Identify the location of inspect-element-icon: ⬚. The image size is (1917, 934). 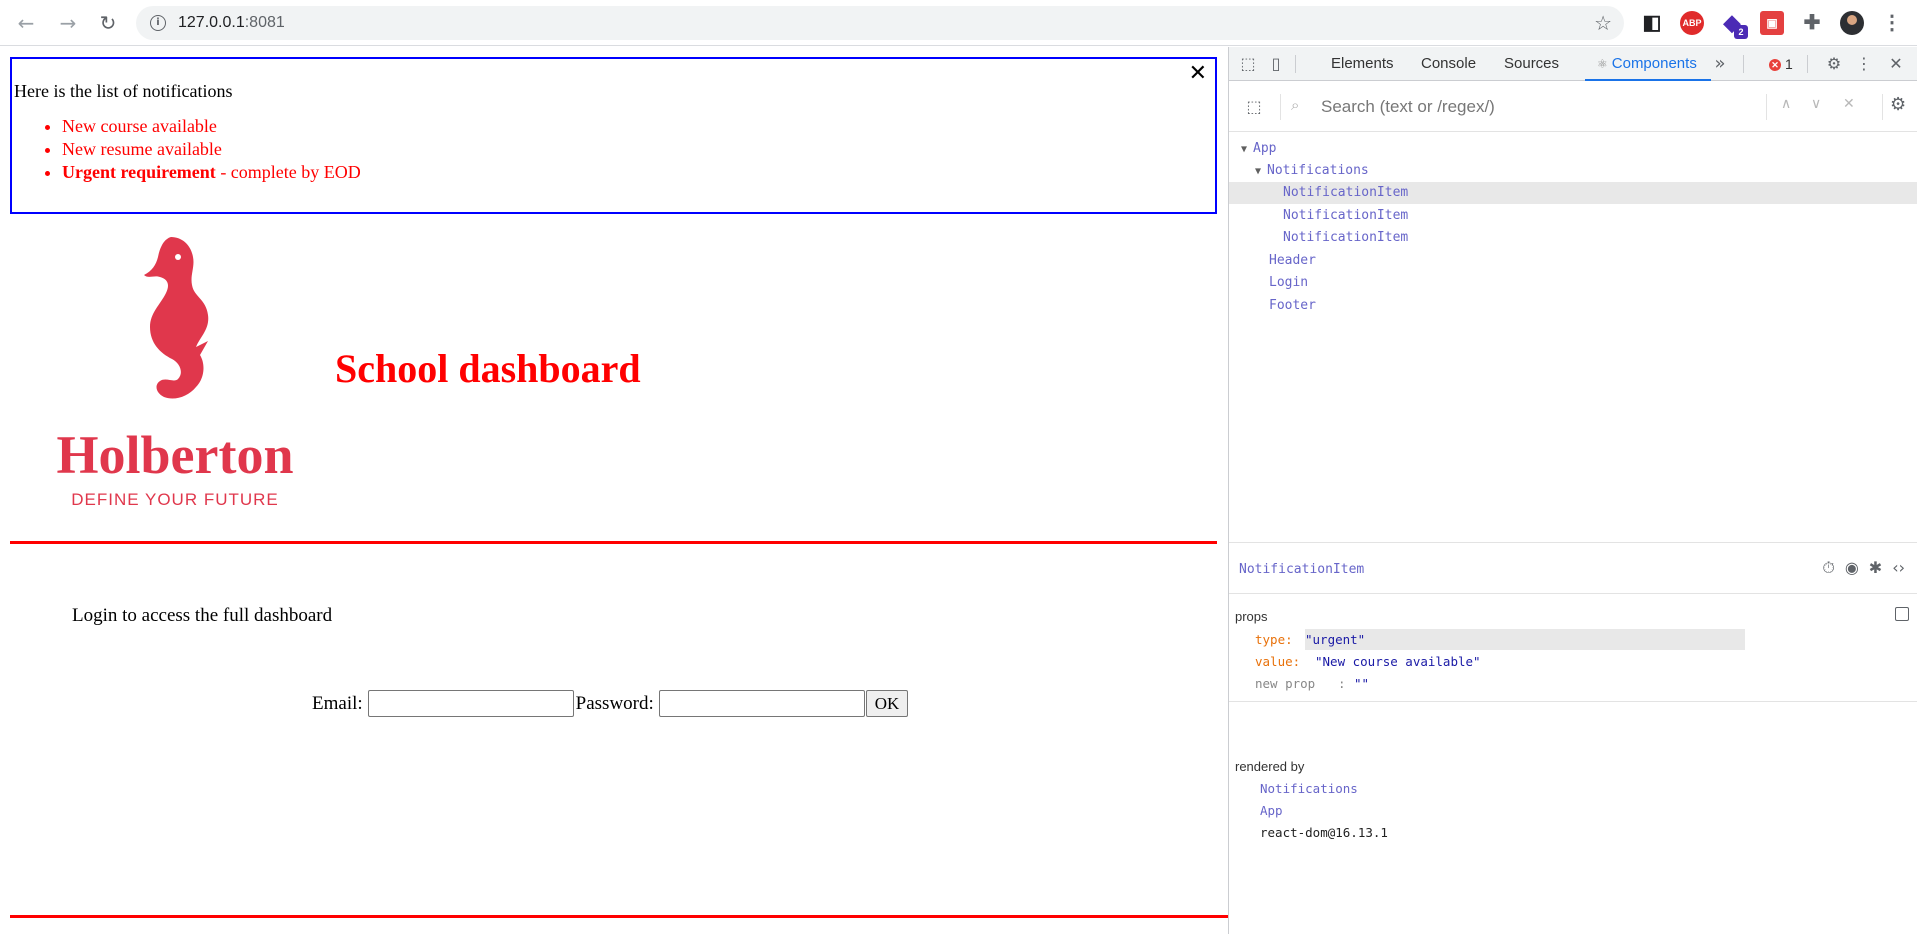
(1248, 64).